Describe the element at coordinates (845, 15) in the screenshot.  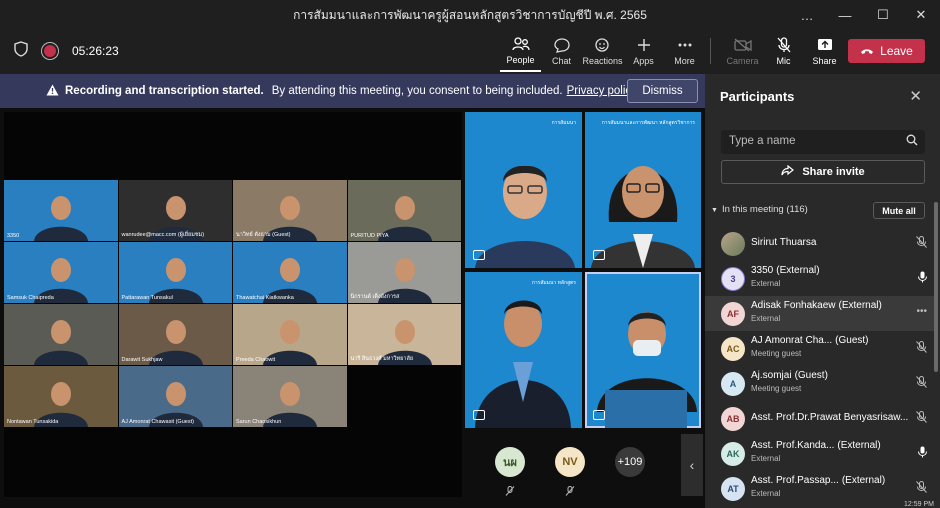
I see `minimize-icon: —` at that location.